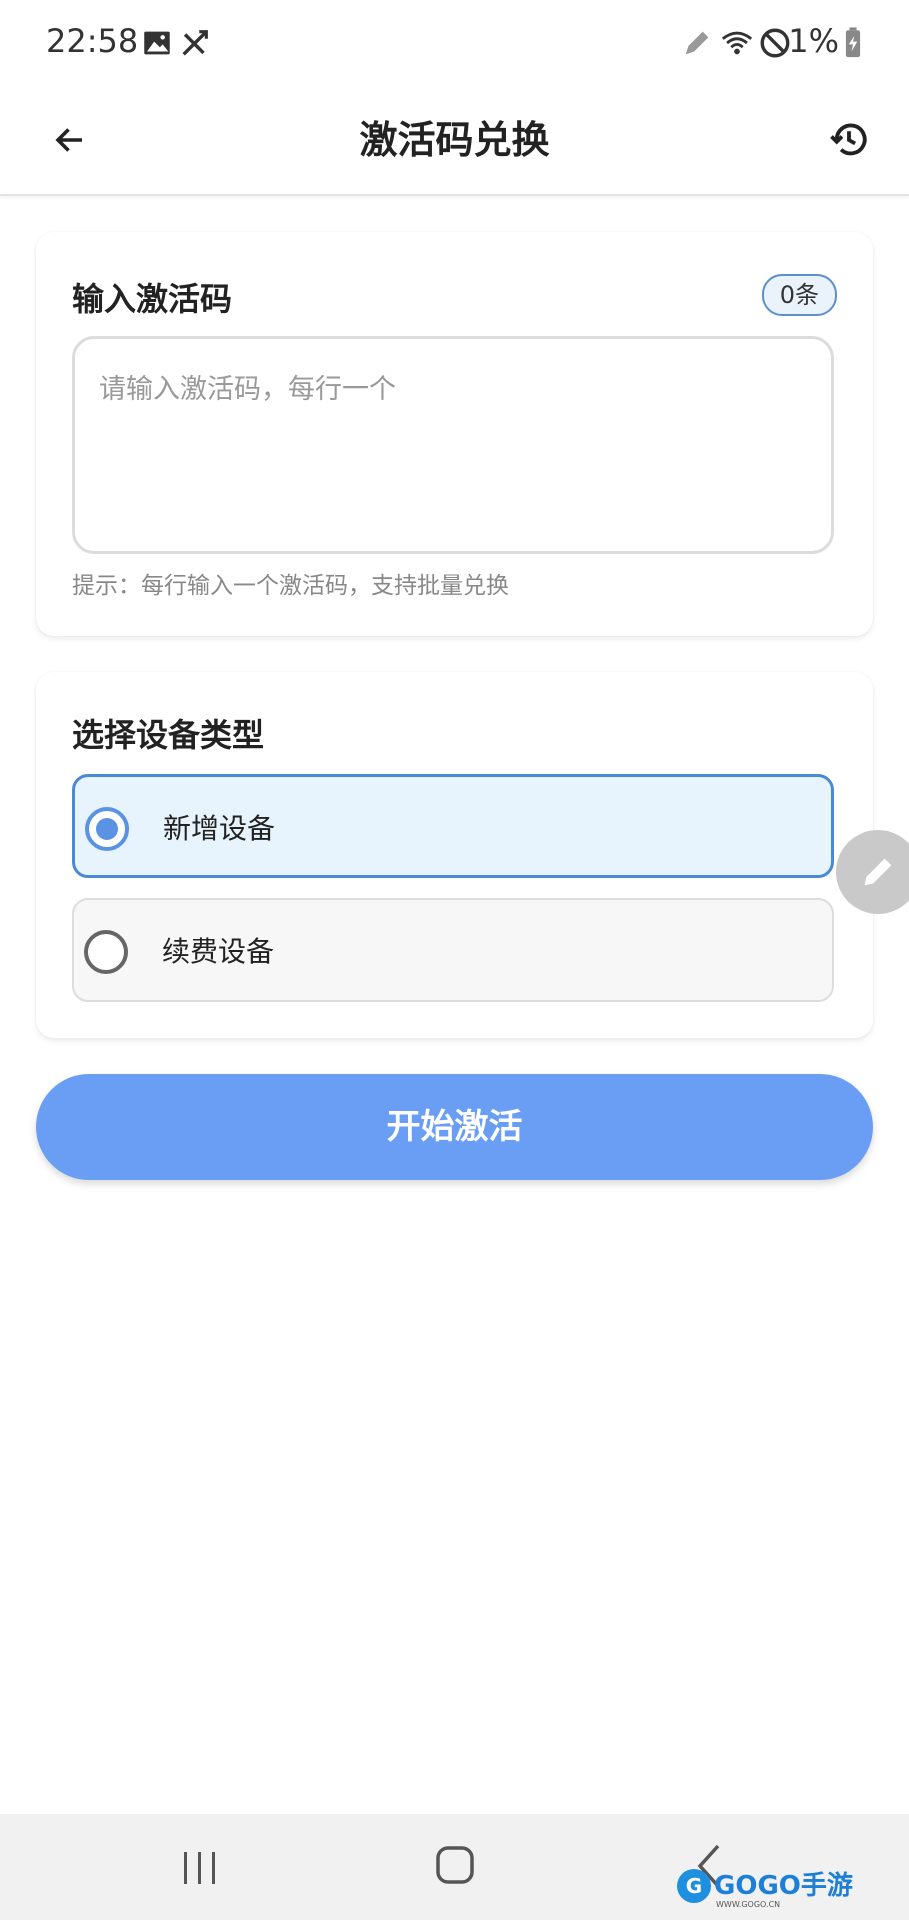  What do you see at coordinates (200, 1868) in the screenshot?
I see `recents-icon` at bounding box center [200, 1868].